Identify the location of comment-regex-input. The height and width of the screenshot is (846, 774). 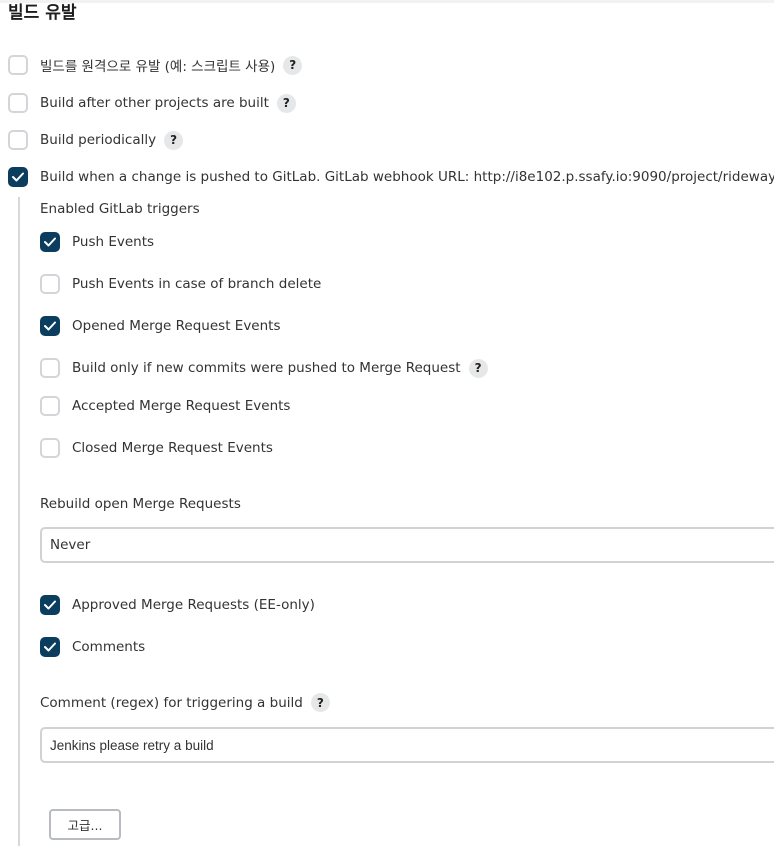
(407, 745).